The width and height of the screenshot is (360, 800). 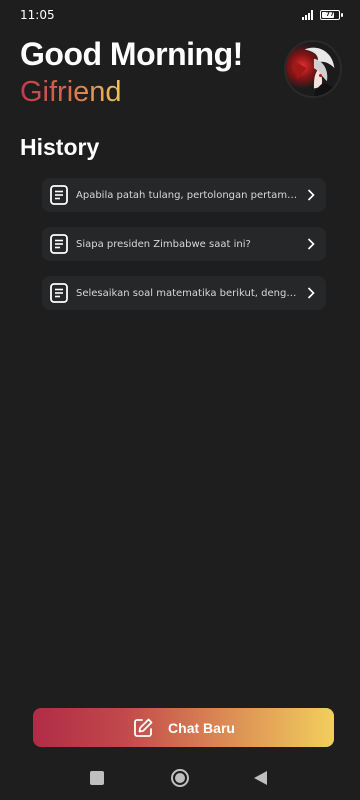 What do you see at coordinates (131, 54) in the screenshot?
I see `greeting-title: Good Morning!` at bounding box center [131, 54].